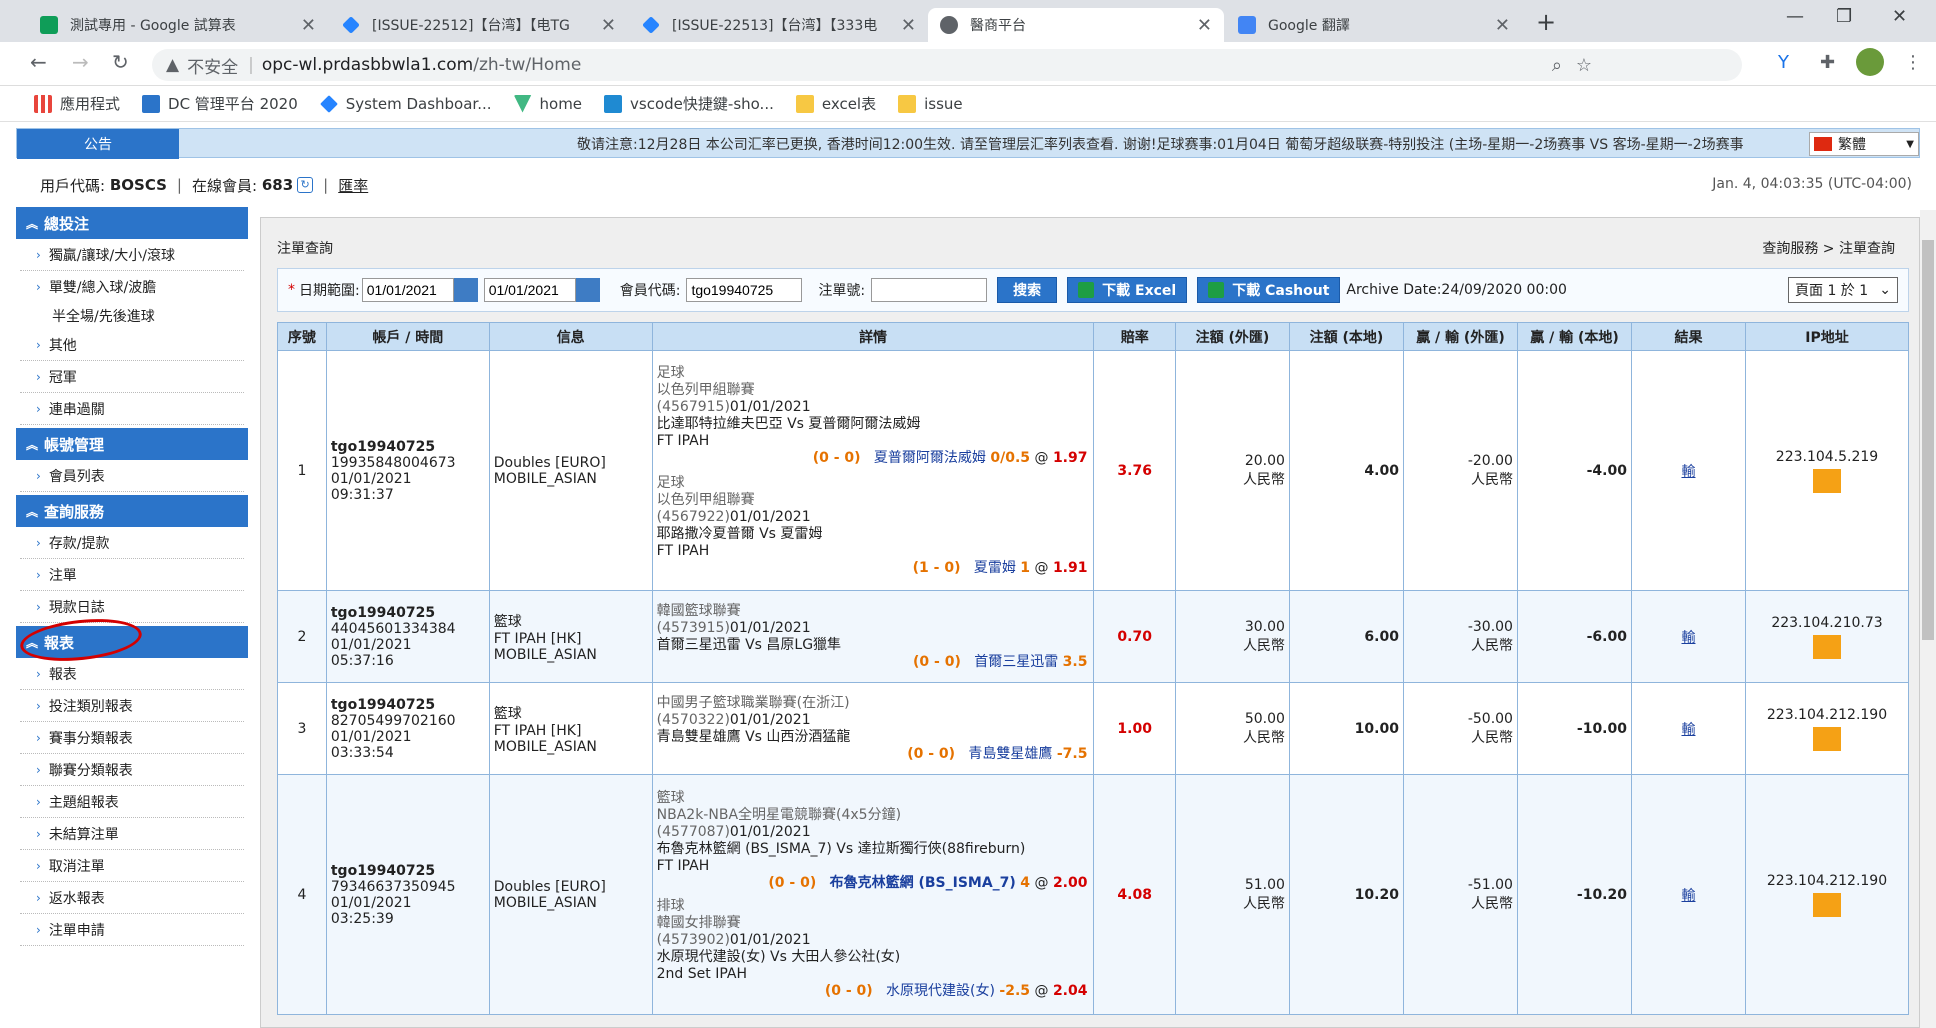 This screenshot has width=1936, height=1028. Describe the element at coordinates (1795, 16) in the screenshot. I see `minimize-icon: —` at that location.